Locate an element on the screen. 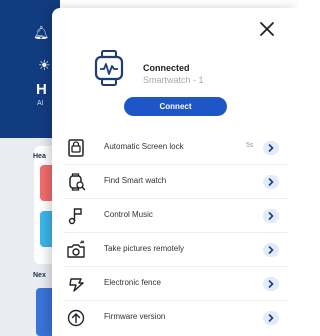 Image resolution: width=320 pixels, height=336 pixels. menu-item-label: Control Music is located at coordinates (128, 214).